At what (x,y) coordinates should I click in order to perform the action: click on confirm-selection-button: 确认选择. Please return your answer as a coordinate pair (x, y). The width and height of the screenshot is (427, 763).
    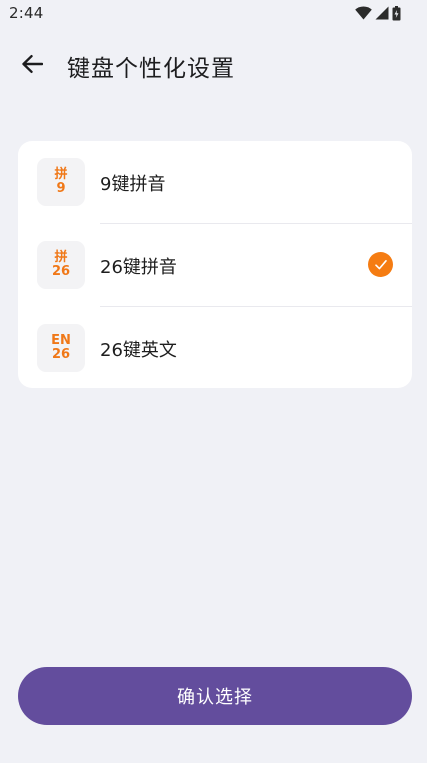
    Looking at the image, I should click on (215, 696).